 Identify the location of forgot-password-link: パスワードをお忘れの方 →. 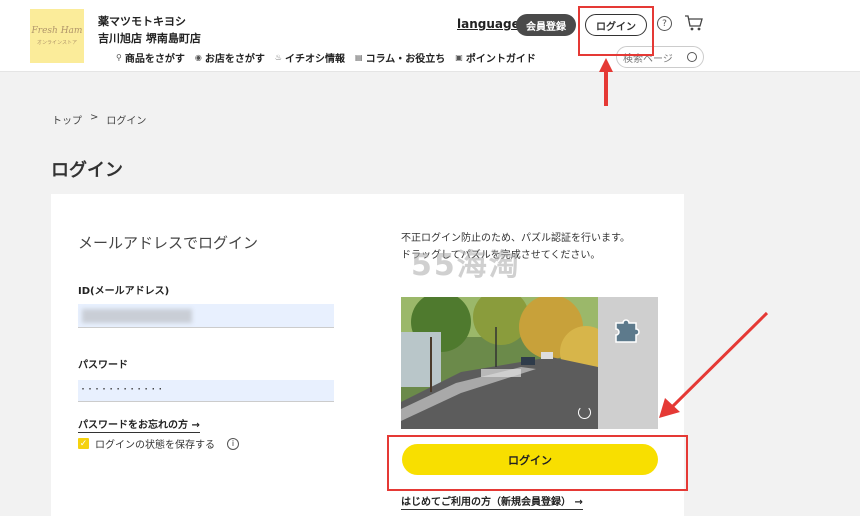
(139, 424).